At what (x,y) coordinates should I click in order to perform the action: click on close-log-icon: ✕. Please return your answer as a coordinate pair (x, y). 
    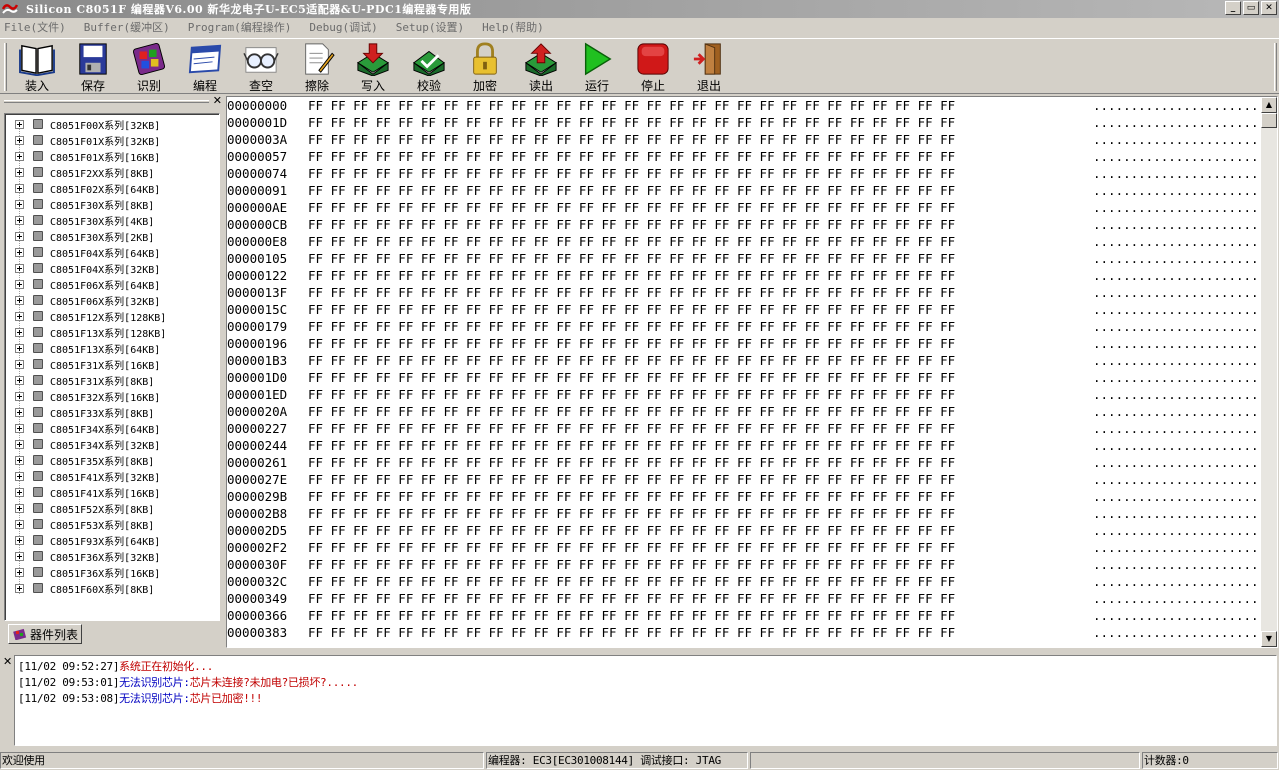
    Looking at the image, I should click on (7, 661).